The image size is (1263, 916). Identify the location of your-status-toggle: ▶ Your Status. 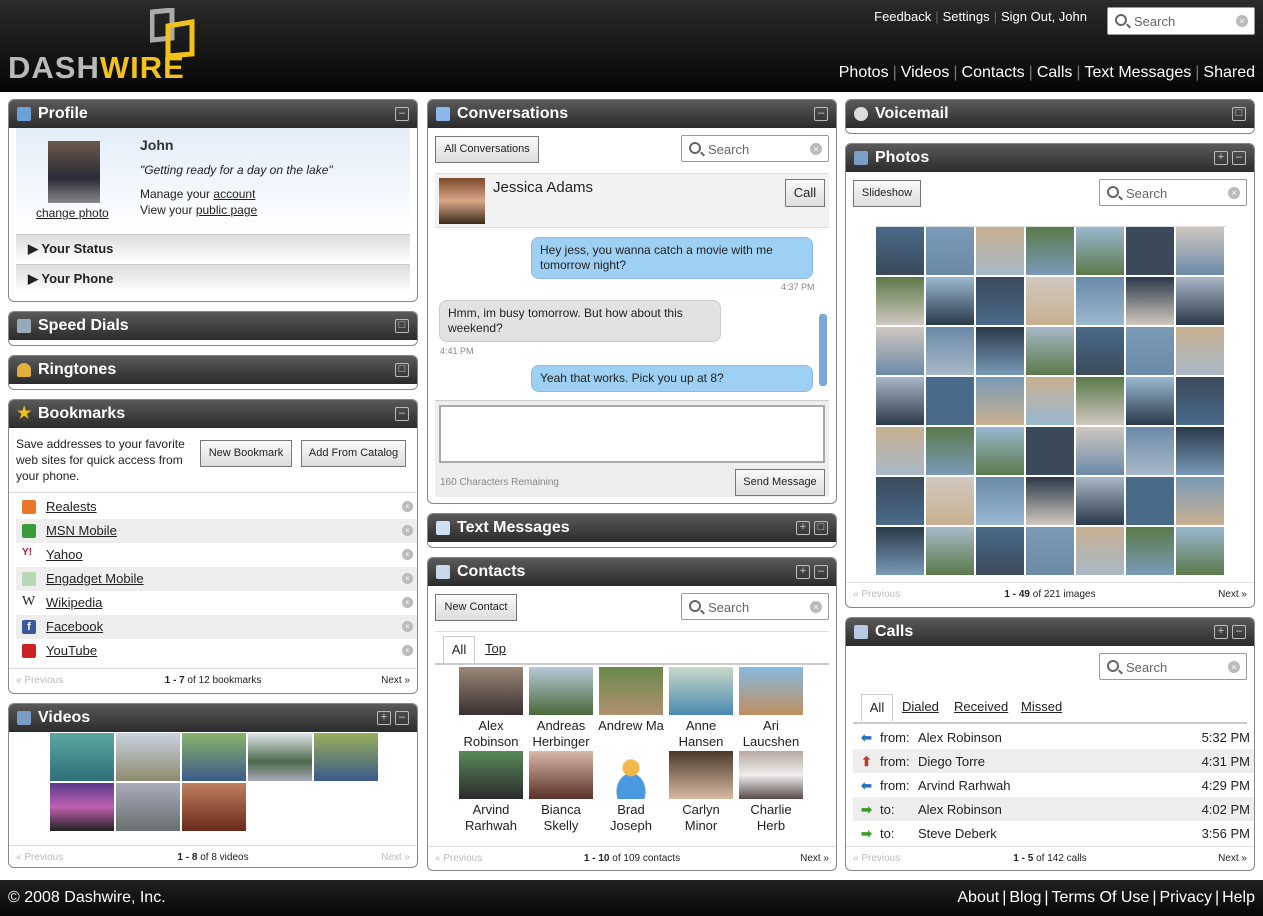
(213, 248).